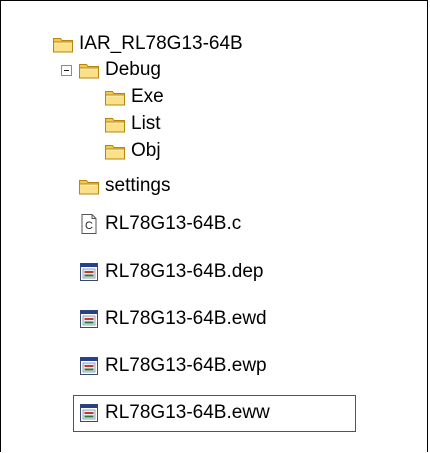 Image resolution: width=430 pixels, height=453 pixels. I want to click on tree-item-c-file: RL78G13-64B.c, so click(159, 224).